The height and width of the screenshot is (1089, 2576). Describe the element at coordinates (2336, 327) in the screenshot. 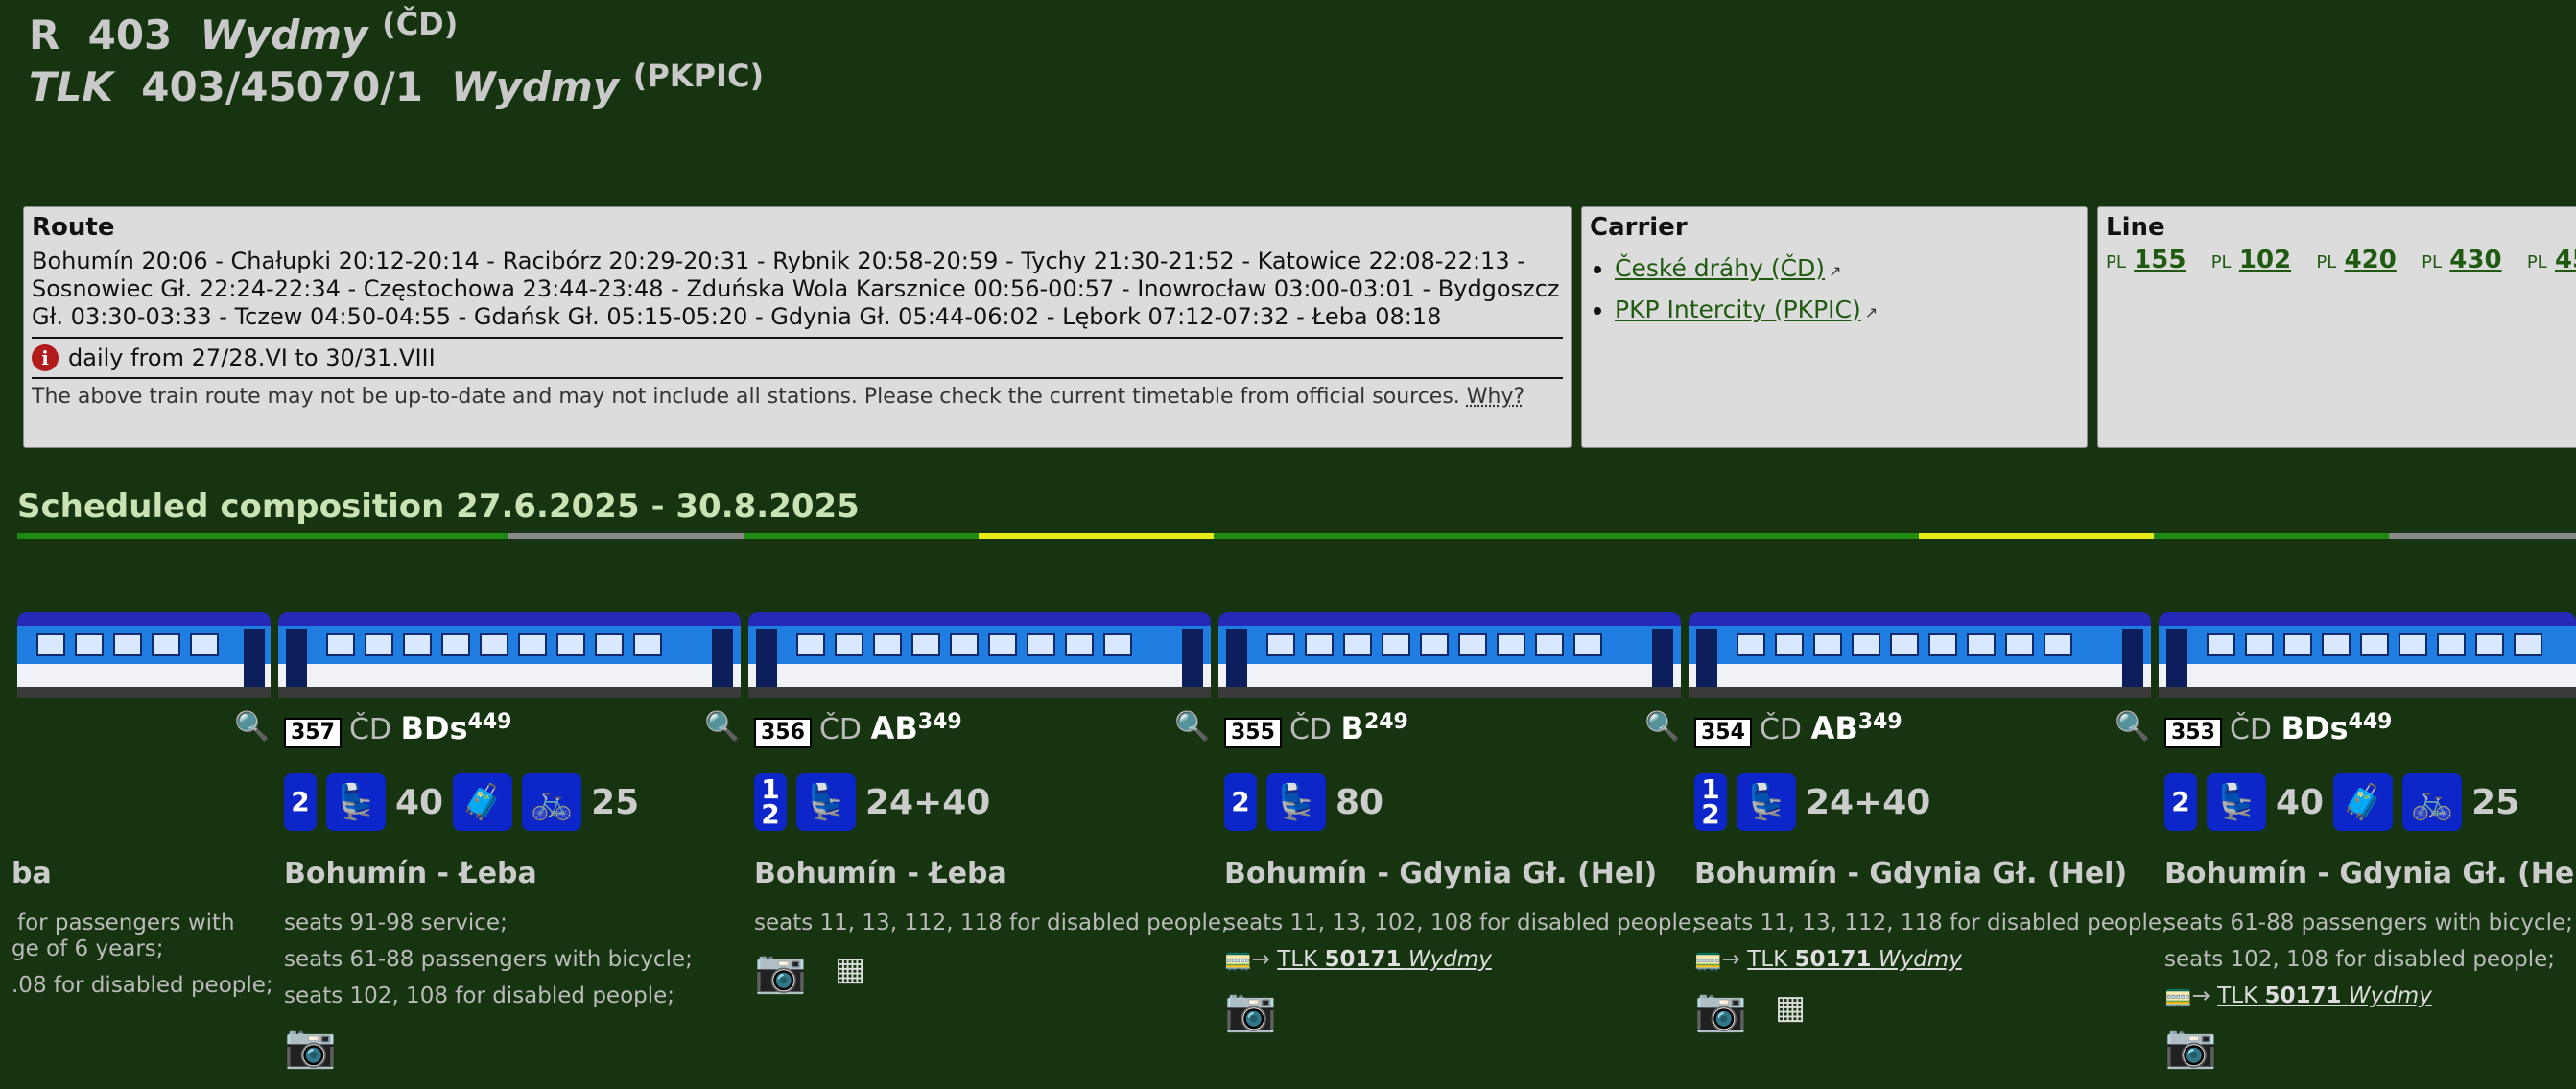

I see `line-box: Line PL 155 PL 102 PL 420 PL 430 PL 451` at that location.